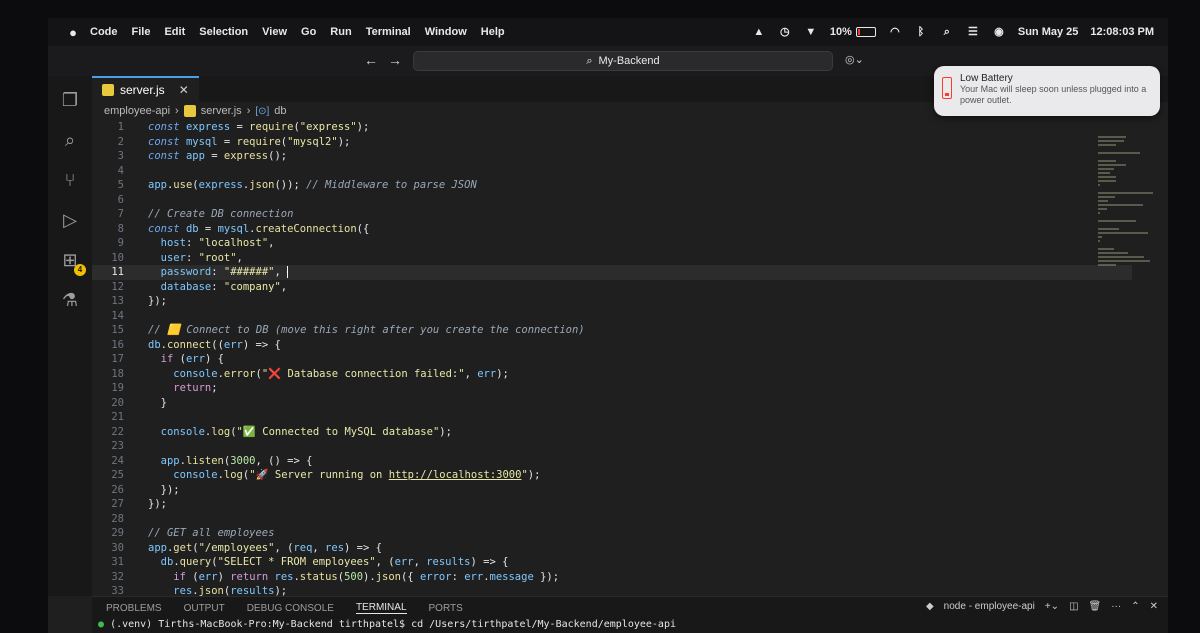 The image size is (1200, 633). What do you see at coordinates (167, 156) in the screenshot?
I see `code-token: const` at bounding box center [167, 156].